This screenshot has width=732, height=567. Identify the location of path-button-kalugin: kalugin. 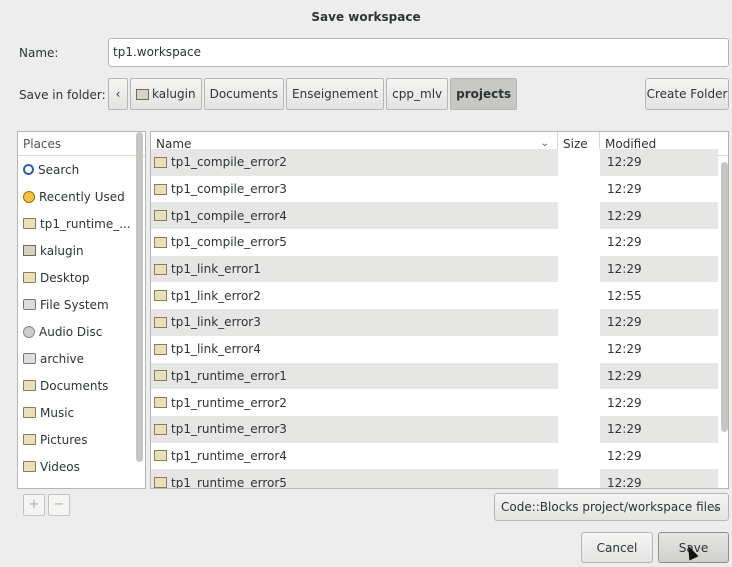
(166, 94).